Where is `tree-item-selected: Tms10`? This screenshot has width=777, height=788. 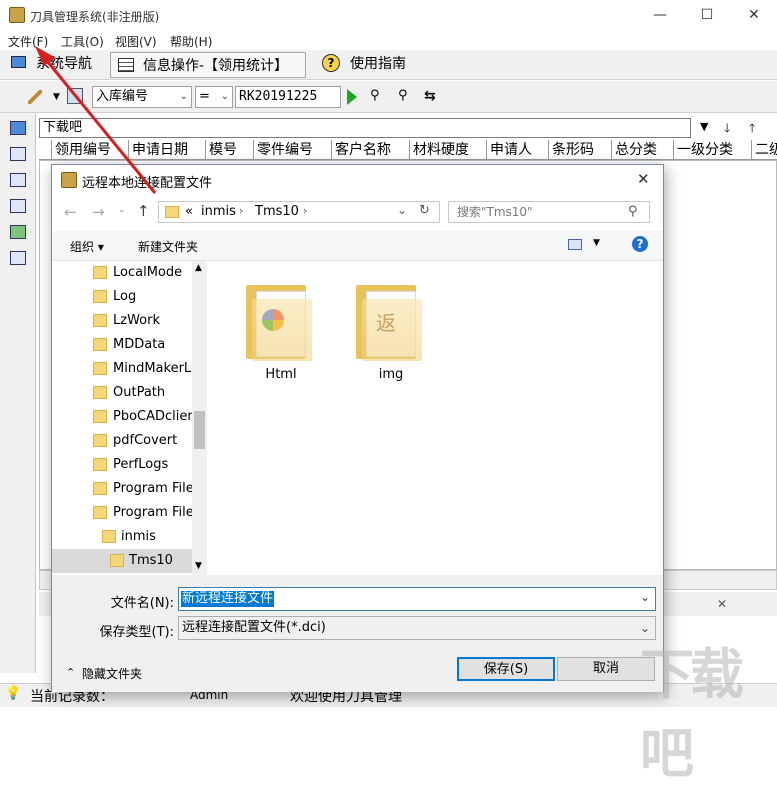
tree-item-selected: Tms10 is located at coordinates (122, 561).